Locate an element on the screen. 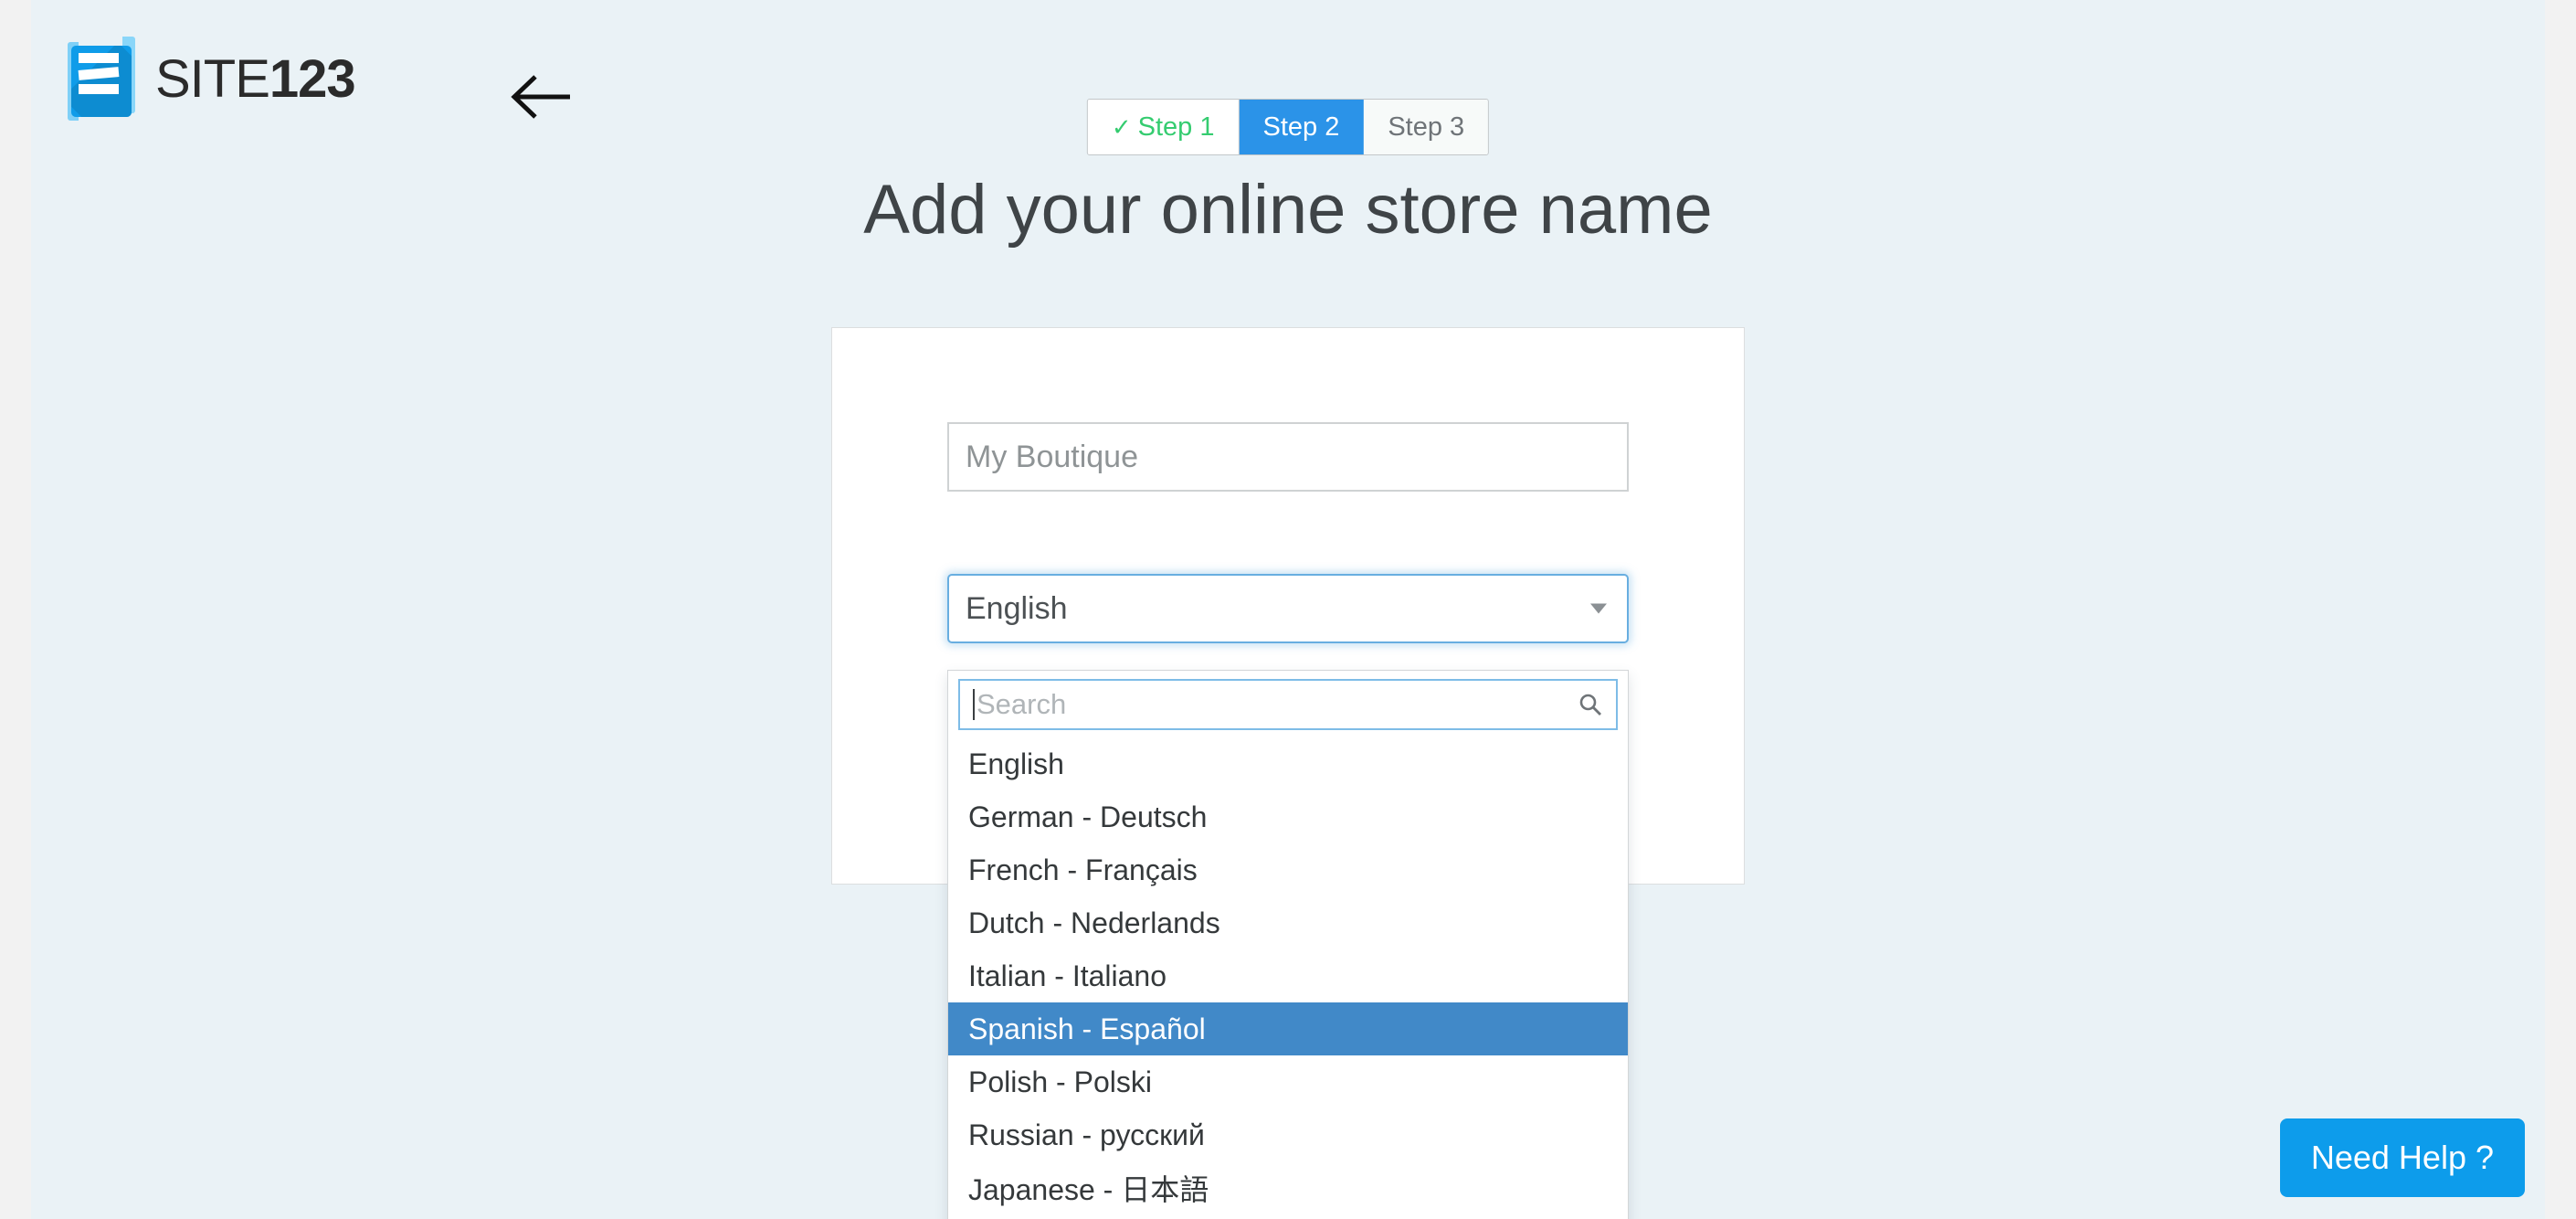  header: SITE123 ✓ Step 1 Step 2 Step 3 is located at coordinates (1288, 92).